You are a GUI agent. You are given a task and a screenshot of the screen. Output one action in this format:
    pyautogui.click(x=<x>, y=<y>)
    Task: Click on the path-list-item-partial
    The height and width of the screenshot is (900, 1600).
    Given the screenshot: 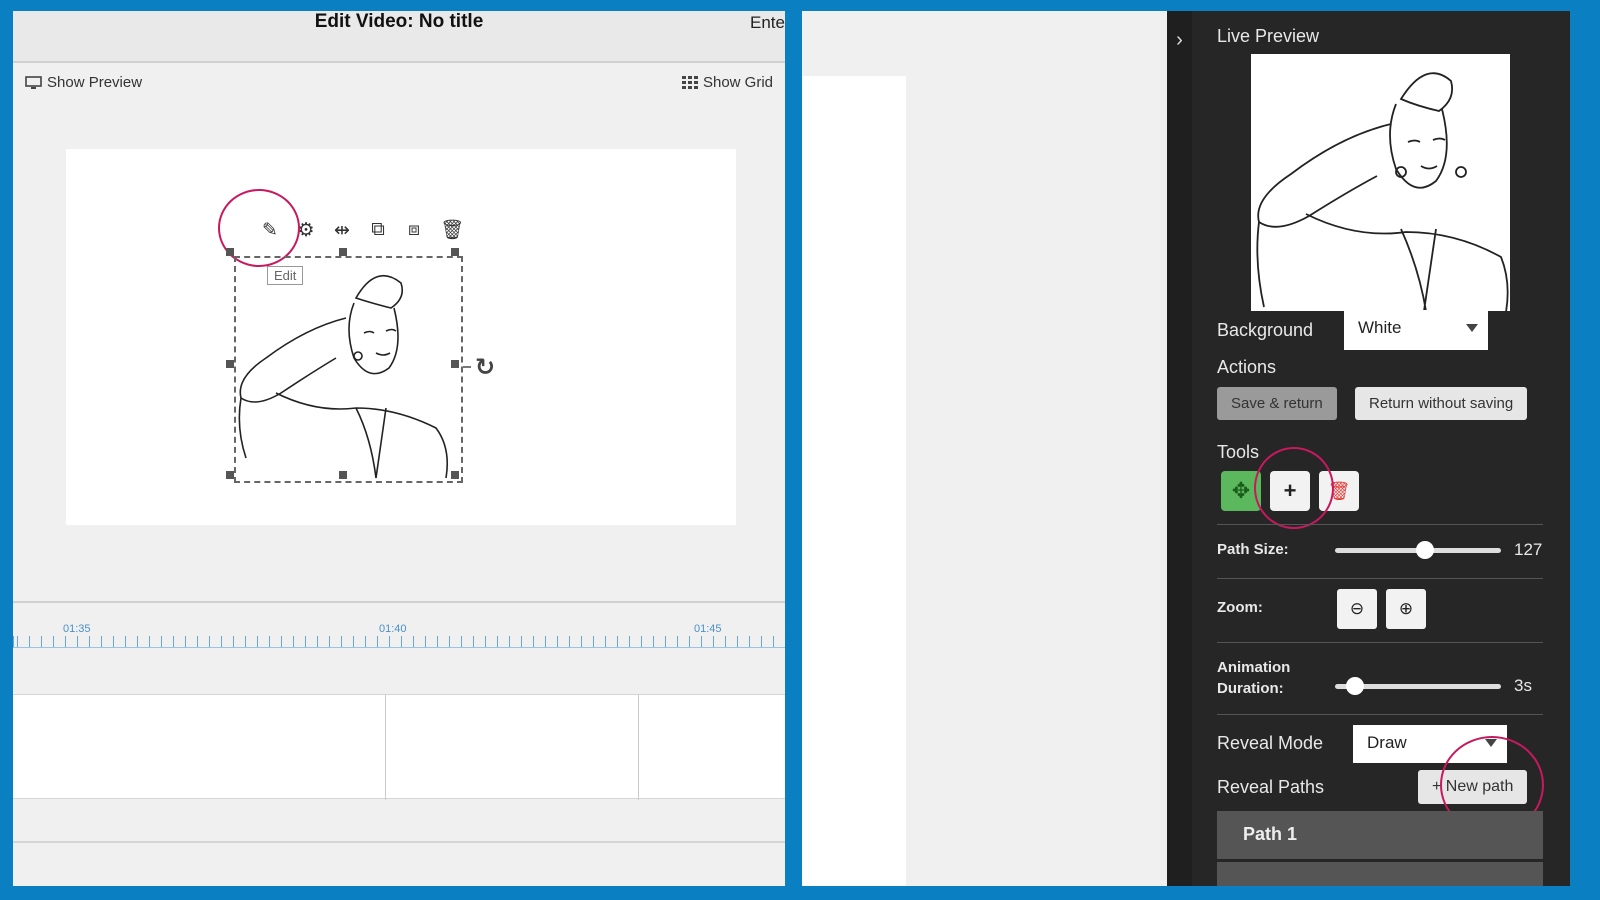 What is the action you would take?
    pyautogui.click(x=1380, y=874)
    